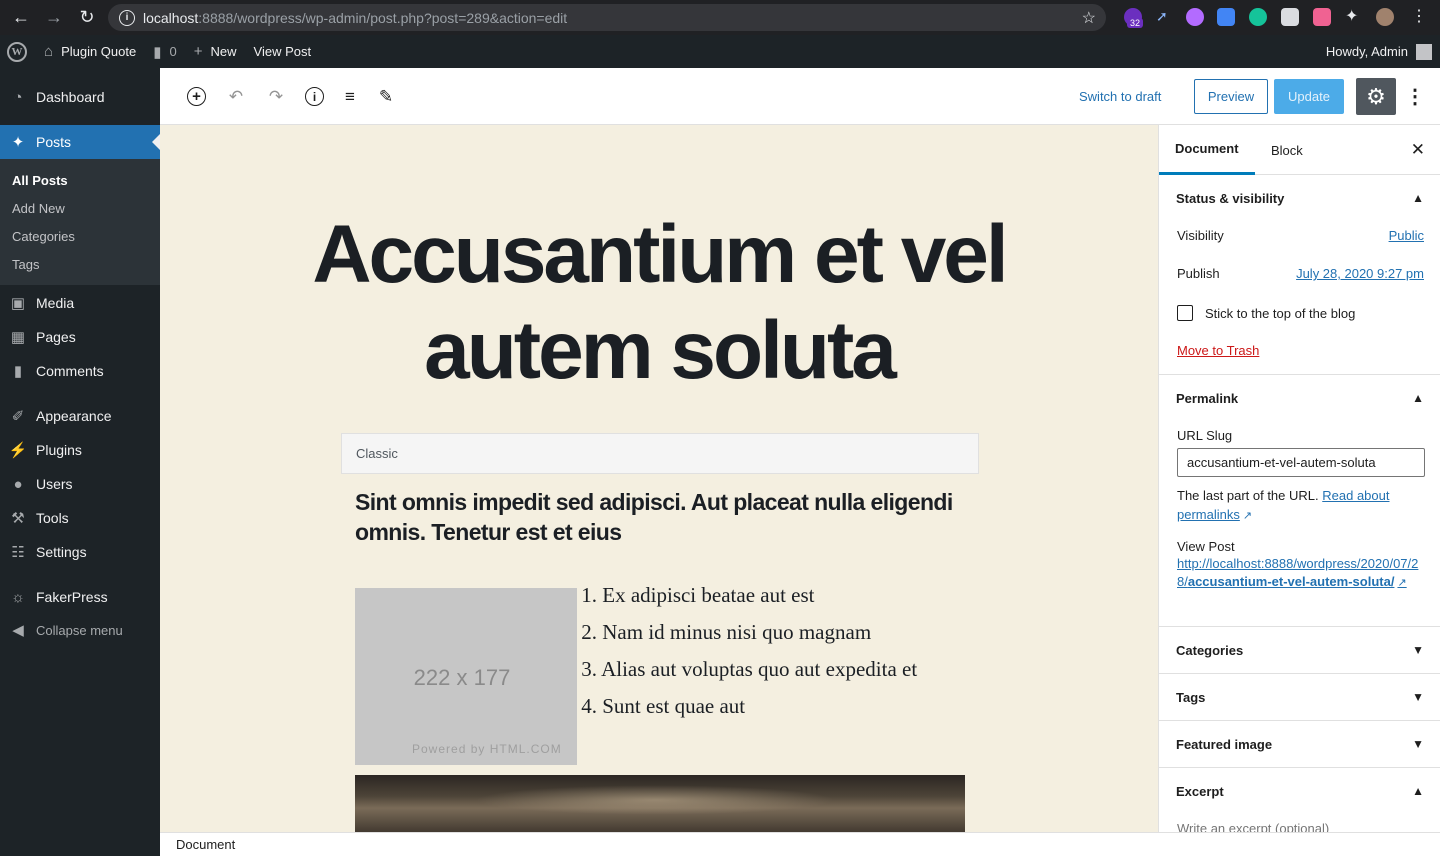  Describe the element at coordinates (1406, 235) in the screenshot. I see `visibility-link: Public` at that location.